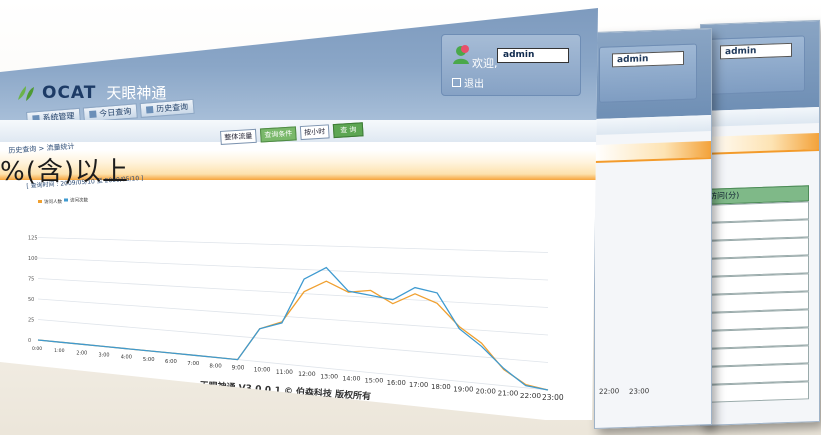 This screenshot has width=821, height=435. I want to click on y-tick-label: 125, so click(33, 239).